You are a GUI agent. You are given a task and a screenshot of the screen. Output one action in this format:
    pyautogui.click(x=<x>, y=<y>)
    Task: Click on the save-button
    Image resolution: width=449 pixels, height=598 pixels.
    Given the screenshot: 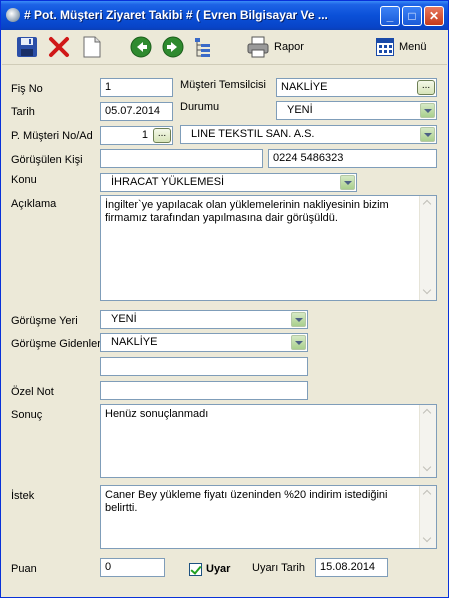 What is the action you would take?
    pyautogui.click(x=27, y=47)
    